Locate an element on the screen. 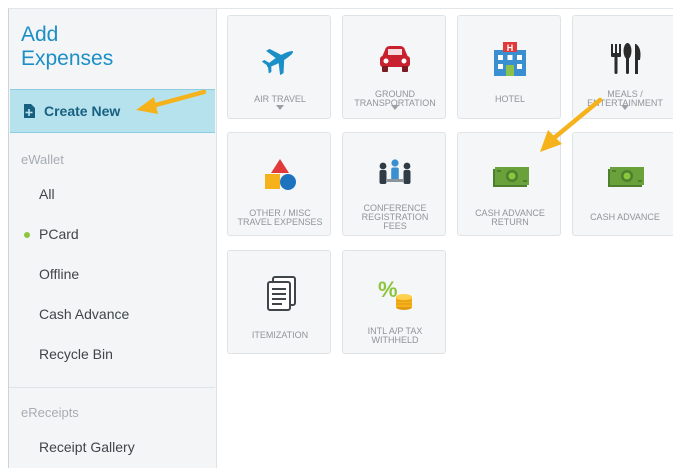 The height and width of the screenshot is (468, 673). people-icon is located at coordinates (395, 171).